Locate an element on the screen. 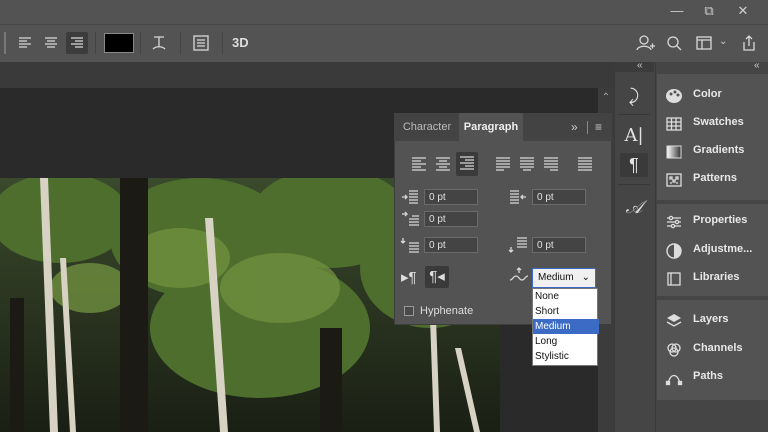  paragraph-panel-icon: ¶ is located at coordinates (634, 165).